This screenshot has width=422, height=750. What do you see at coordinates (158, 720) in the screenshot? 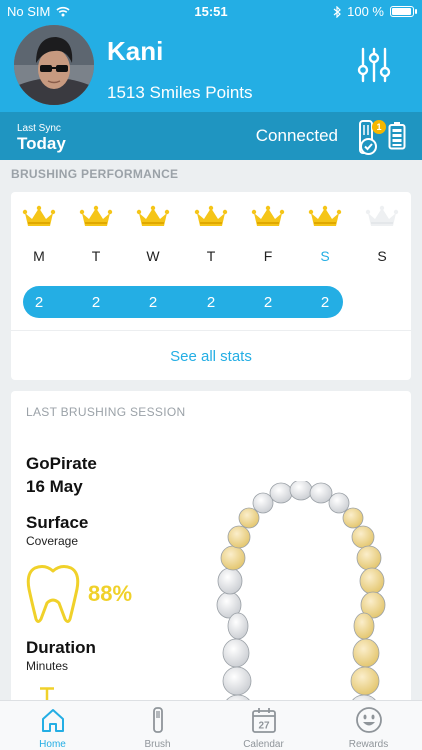
I see `toothbrush-icon` at bounding box center [158, 720].